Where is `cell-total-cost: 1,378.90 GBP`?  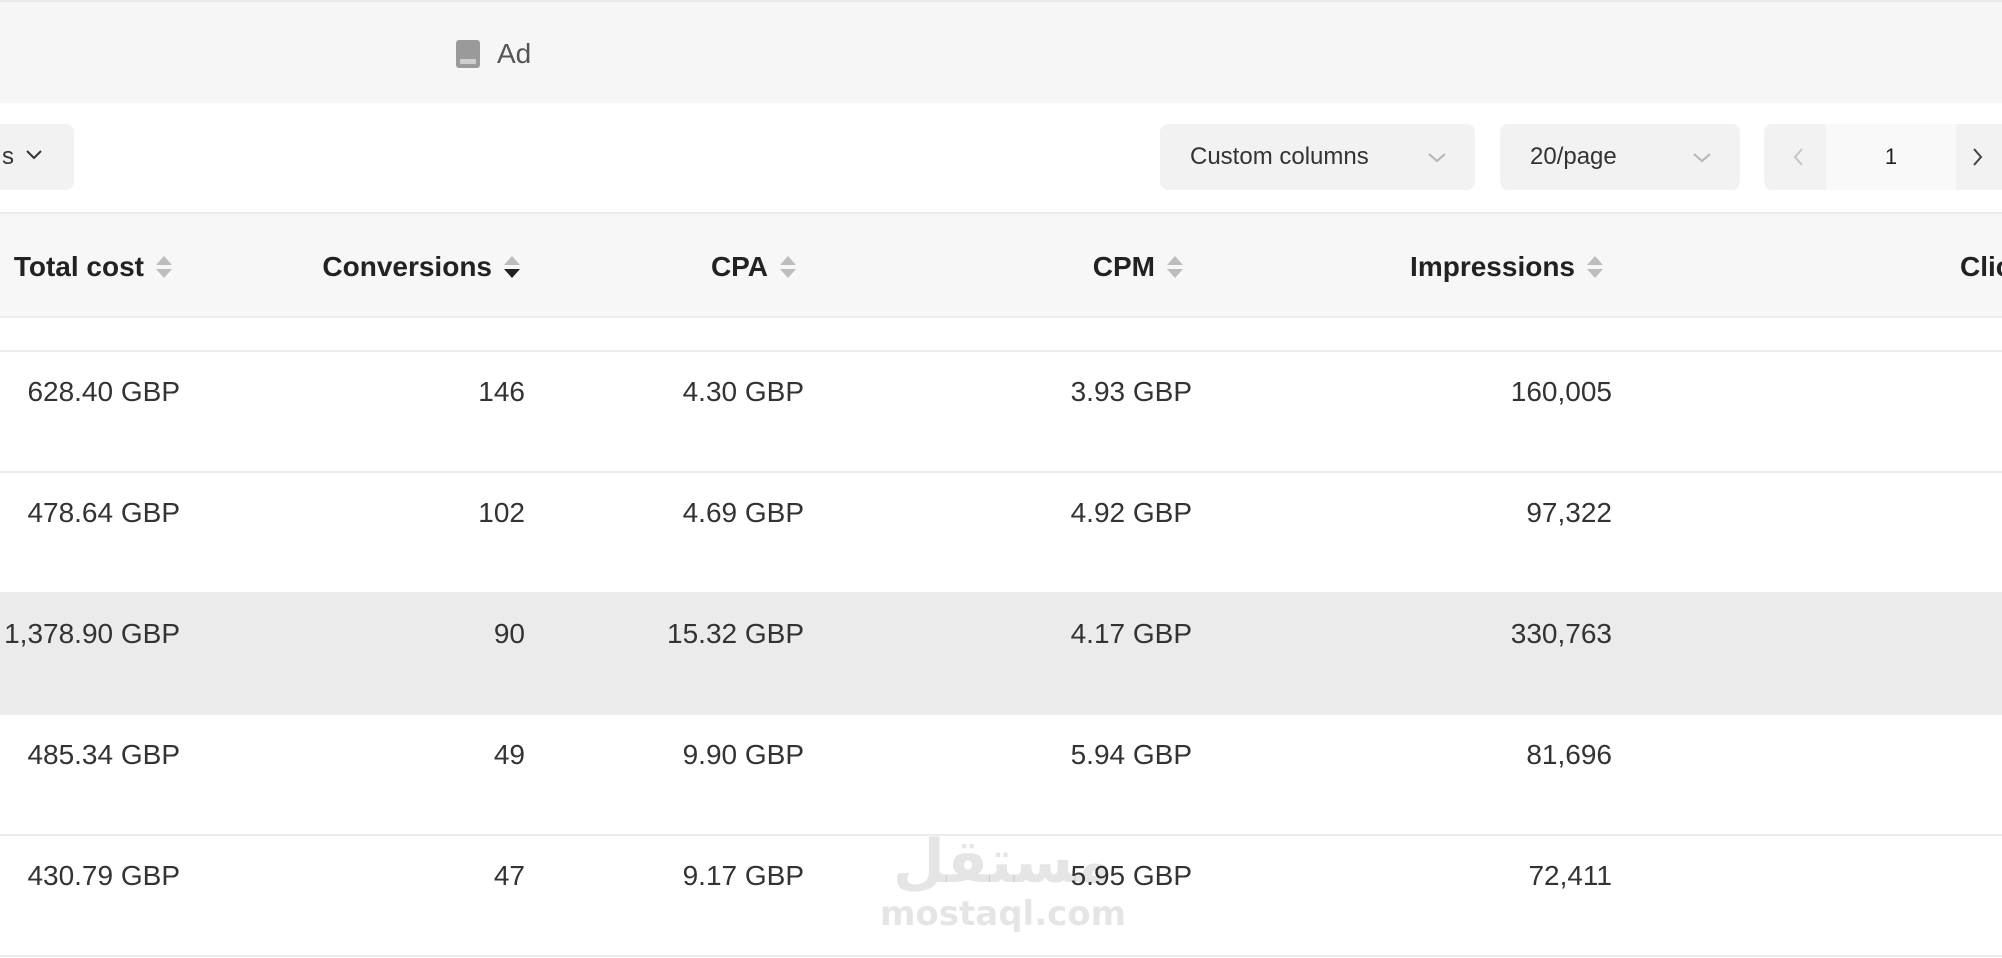
cell-total-cost: 1,378.90 GBP is located at coordinates (92, 633).